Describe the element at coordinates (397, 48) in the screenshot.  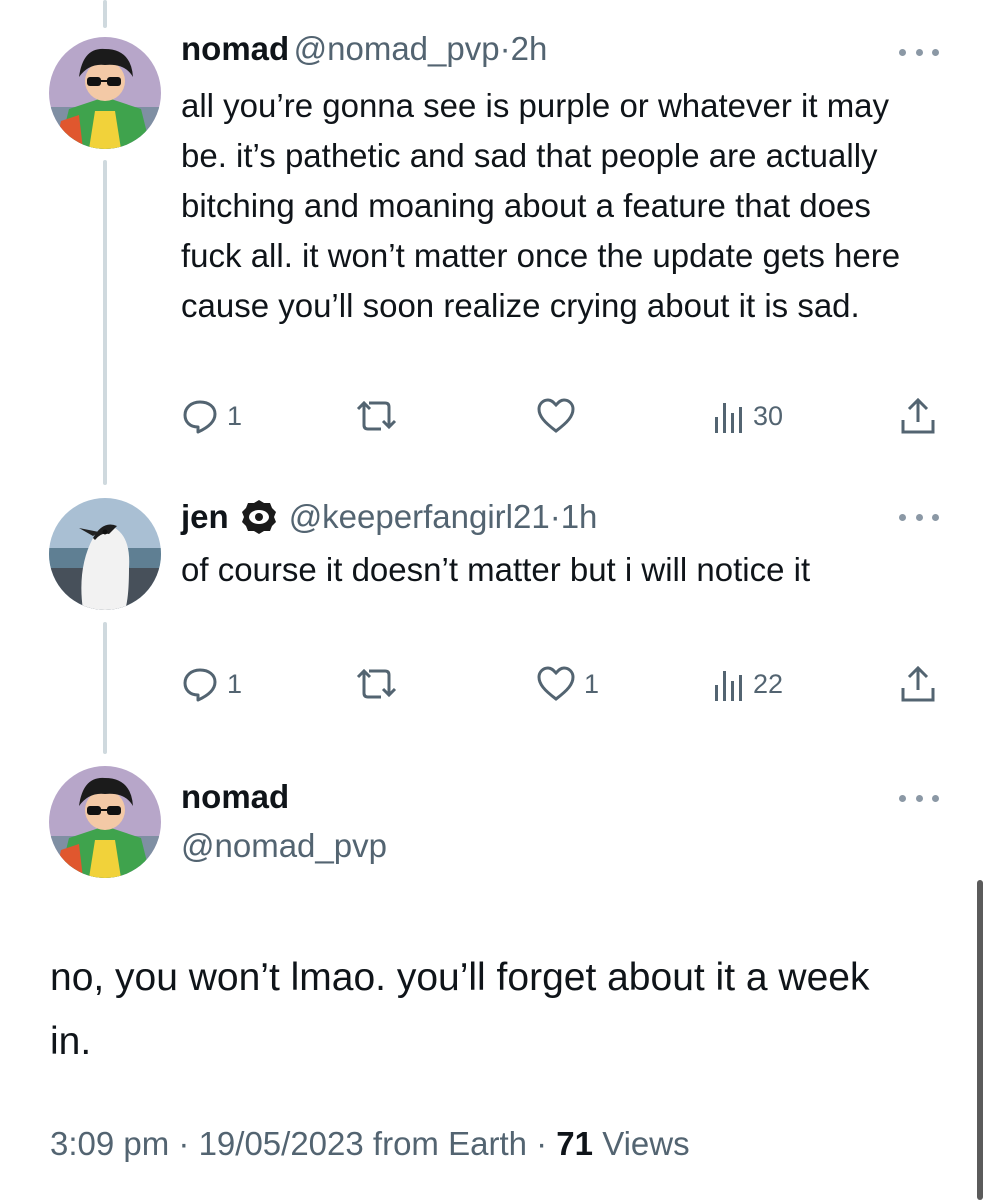
I see `tweet-1-handle: @nomad_pvp` at that location.